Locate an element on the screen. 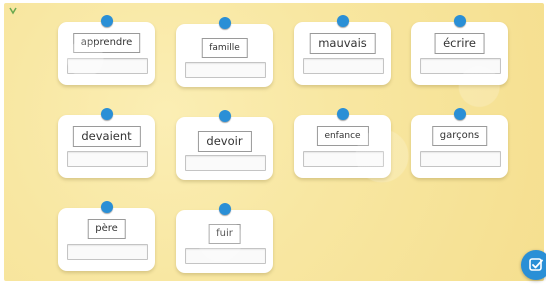  word-card: écrire is located at coordinates (459, 50).